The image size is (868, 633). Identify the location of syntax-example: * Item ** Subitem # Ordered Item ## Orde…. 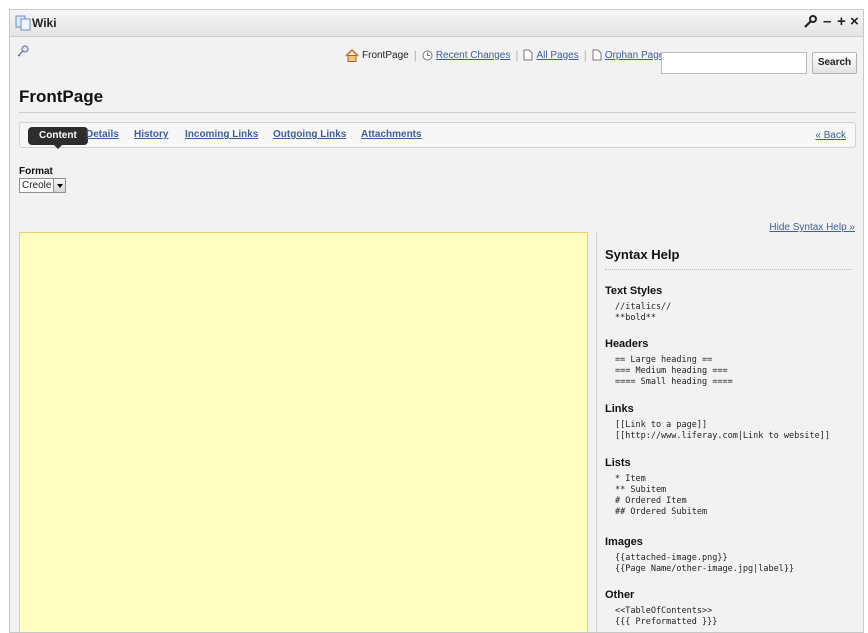
(661, 495).